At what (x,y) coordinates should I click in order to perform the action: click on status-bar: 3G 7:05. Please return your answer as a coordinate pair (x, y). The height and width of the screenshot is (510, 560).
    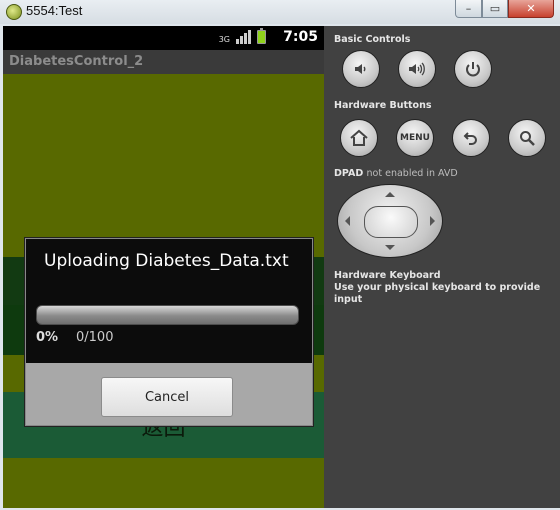
    Looking at the image, I should click on (163, 38).